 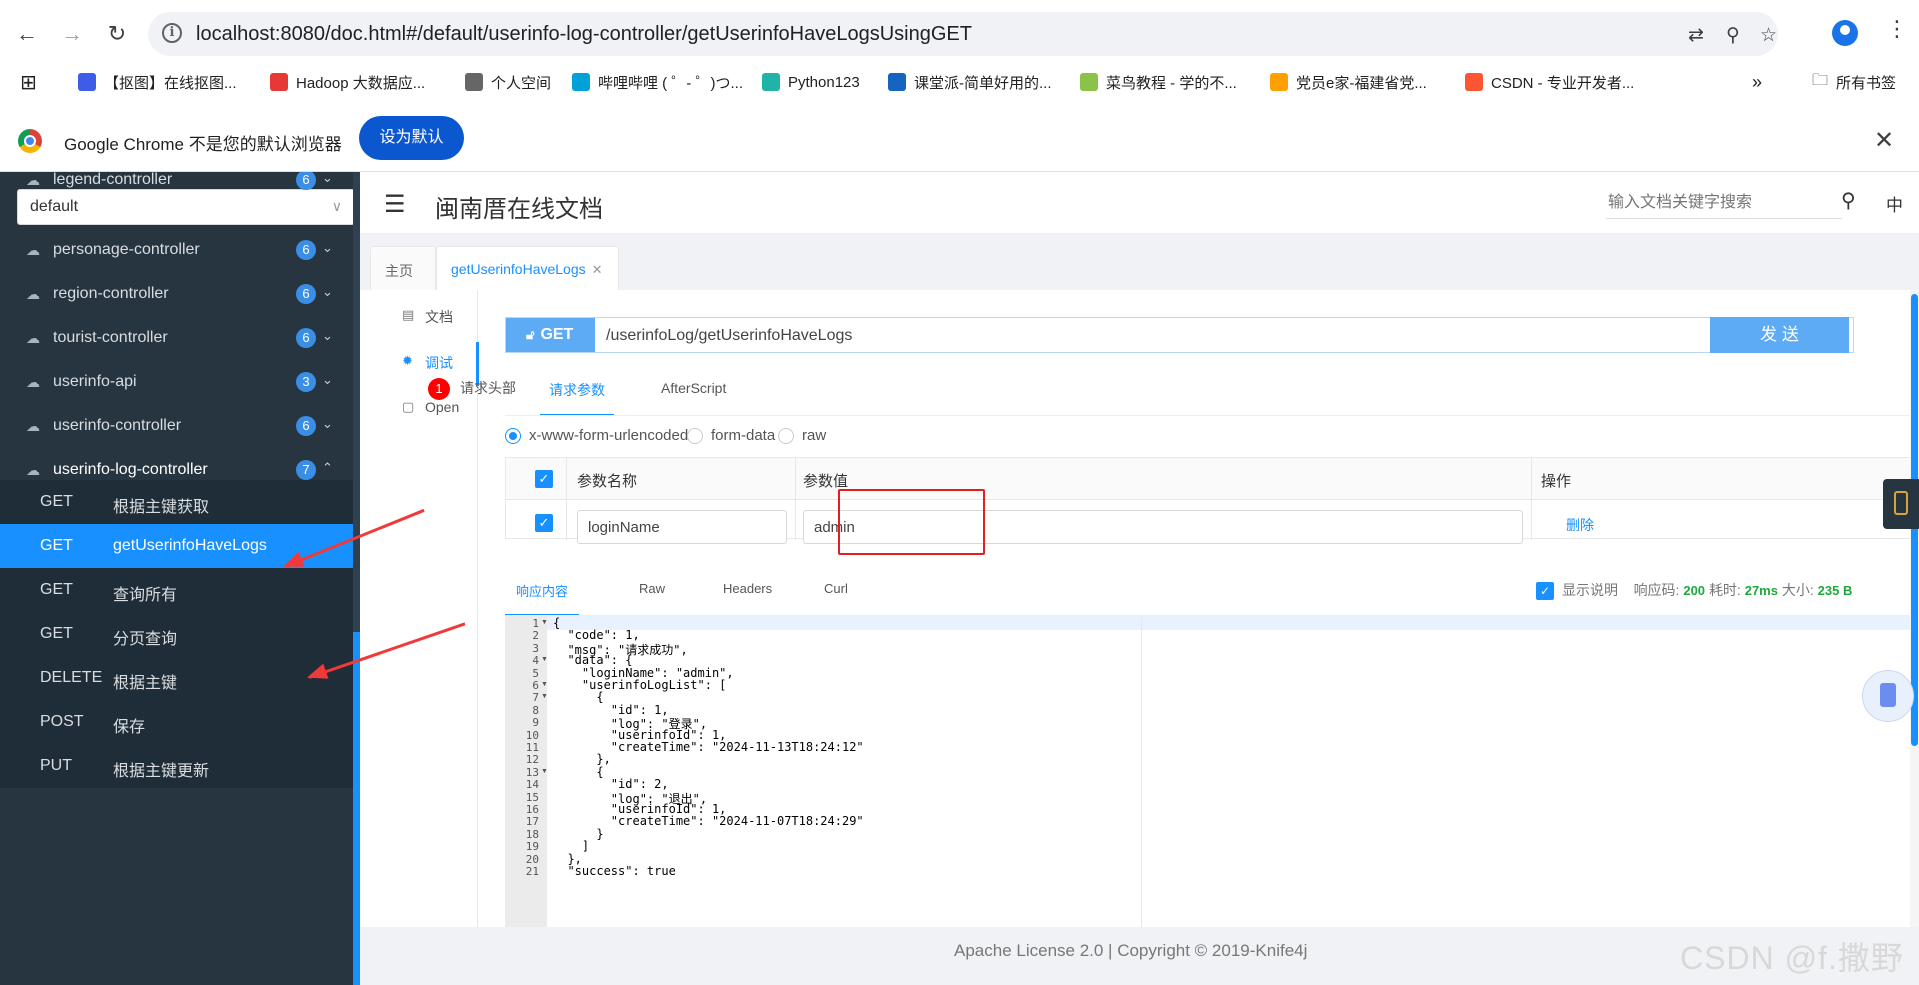 I want to click on bookmark-item: Python123, so click(x=811, y=82).